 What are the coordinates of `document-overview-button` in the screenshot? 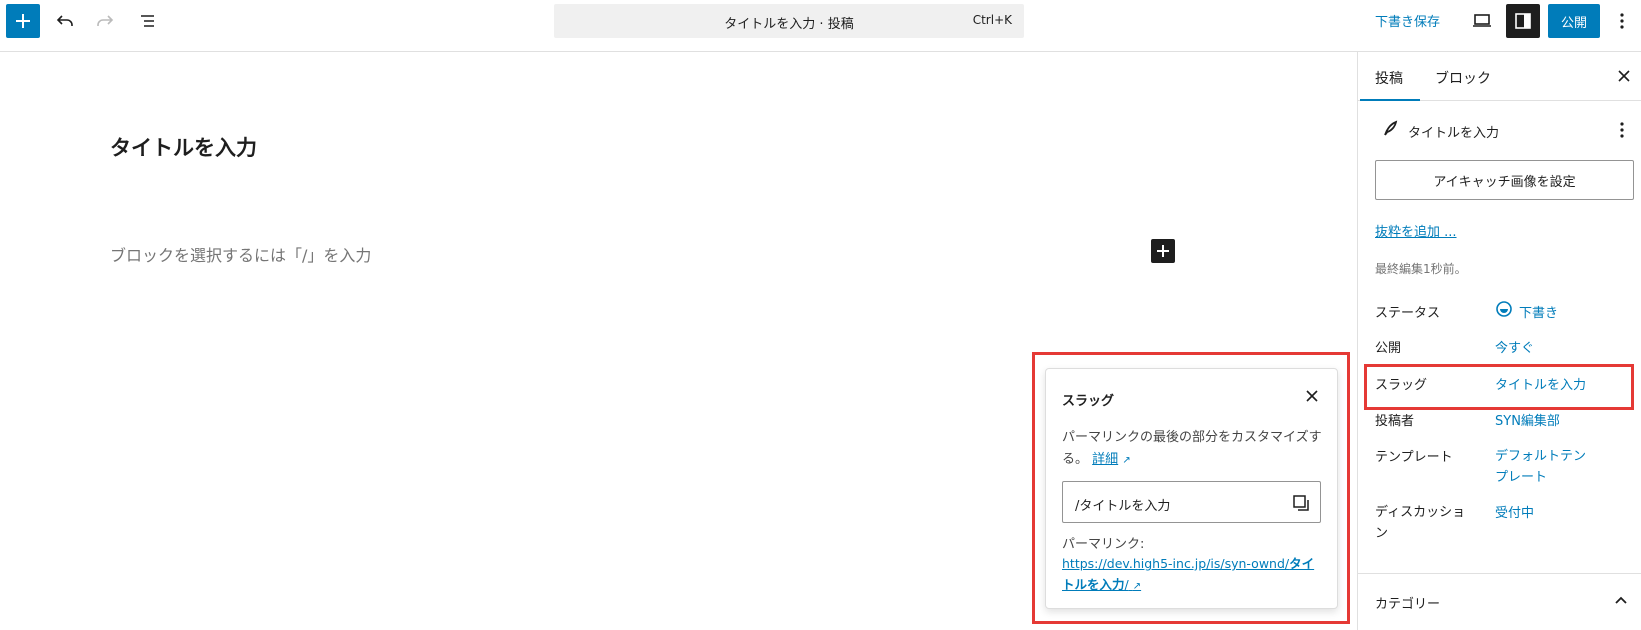 It's located at (148, 21).